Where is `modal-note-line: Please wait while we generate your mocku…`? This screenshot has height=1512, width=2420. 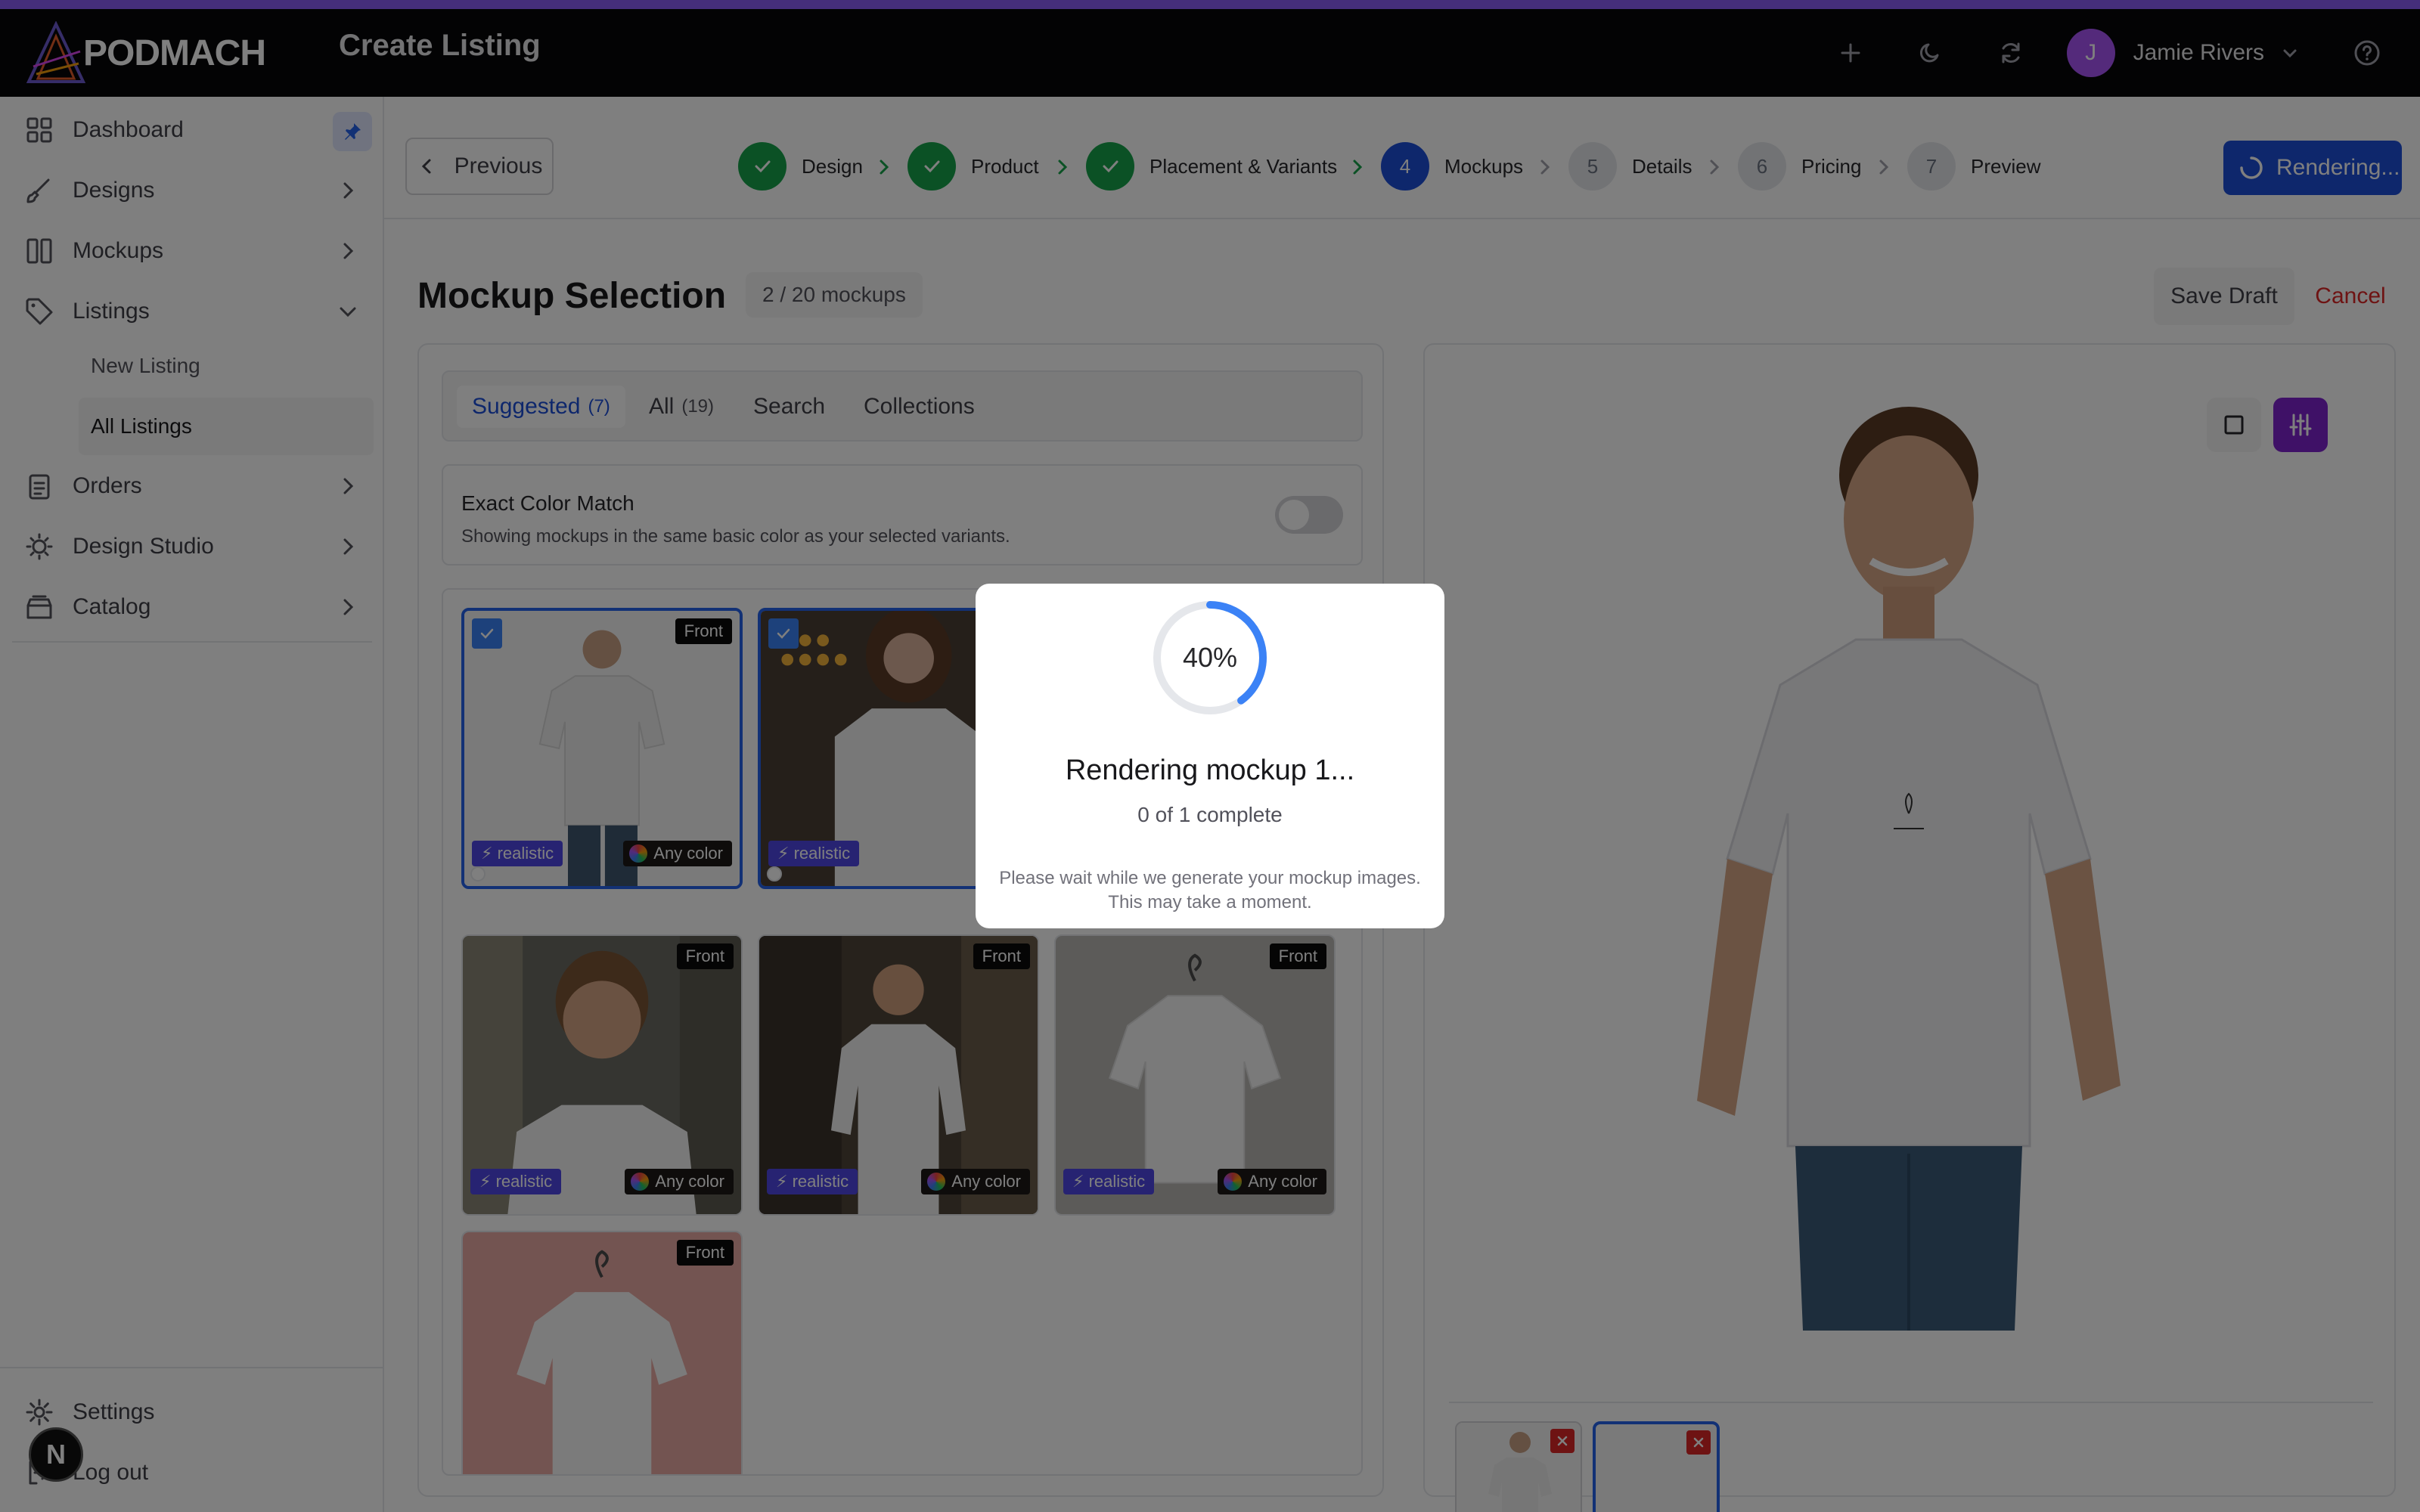
modal-note-line: Please wait while we generate your mocku… is located at coordinates (1210, 878).